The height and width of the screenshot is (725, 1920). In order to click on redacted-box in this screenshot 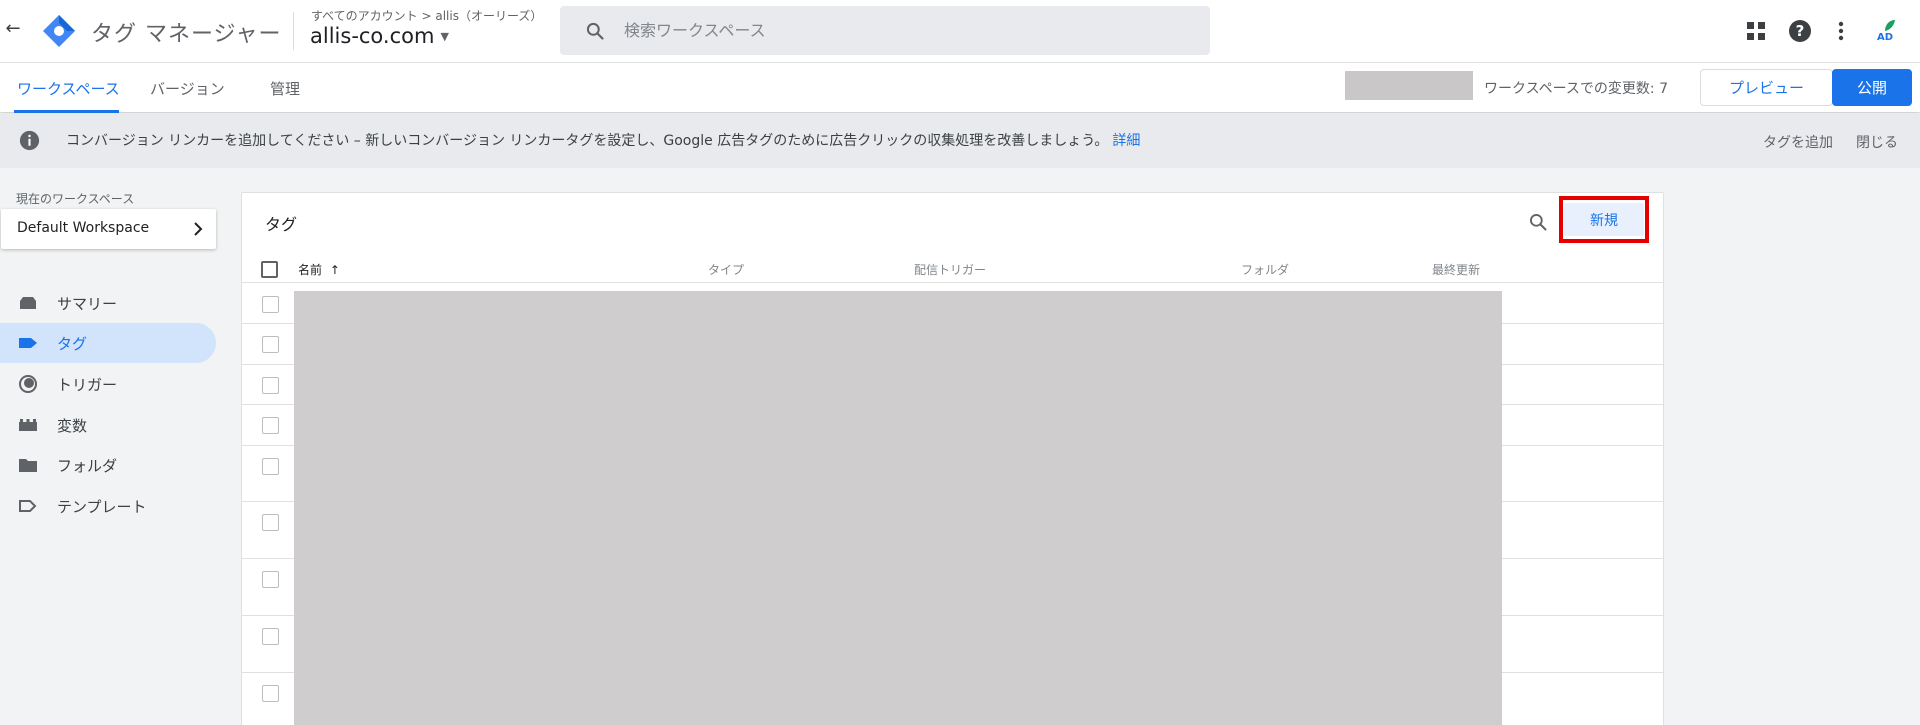, I will do `click(1409, 85)`.